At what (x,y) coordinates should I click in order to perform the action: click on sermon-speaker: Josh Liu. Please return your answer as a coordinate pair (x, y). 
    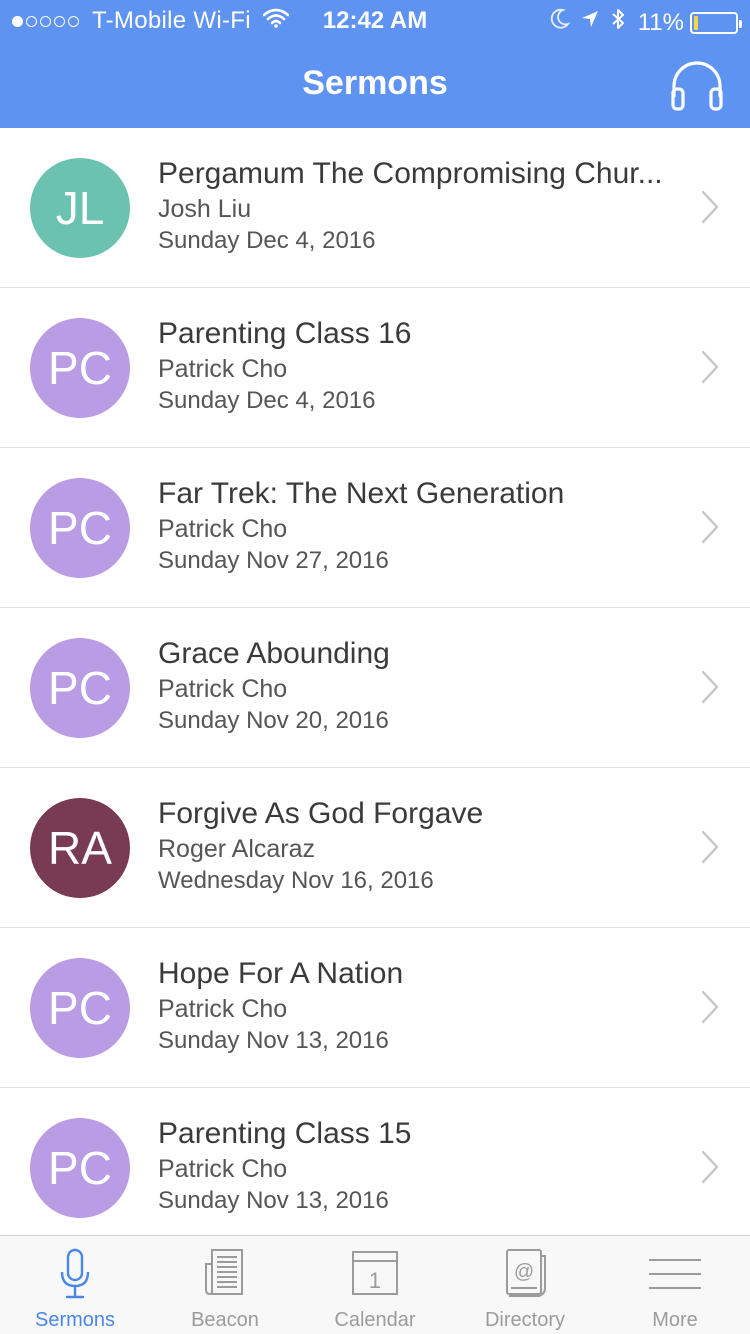
    Looking at the image, I should click on (205, 209).